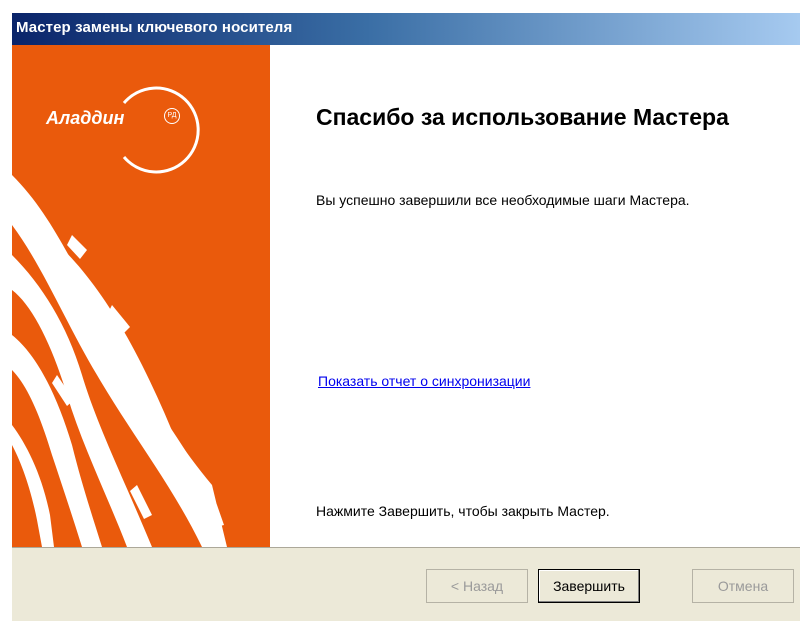 This screenshot has width=800, height=621. I want to click on show-sync-report-link: Показать отчет о синхронизации, so click(424, 381).